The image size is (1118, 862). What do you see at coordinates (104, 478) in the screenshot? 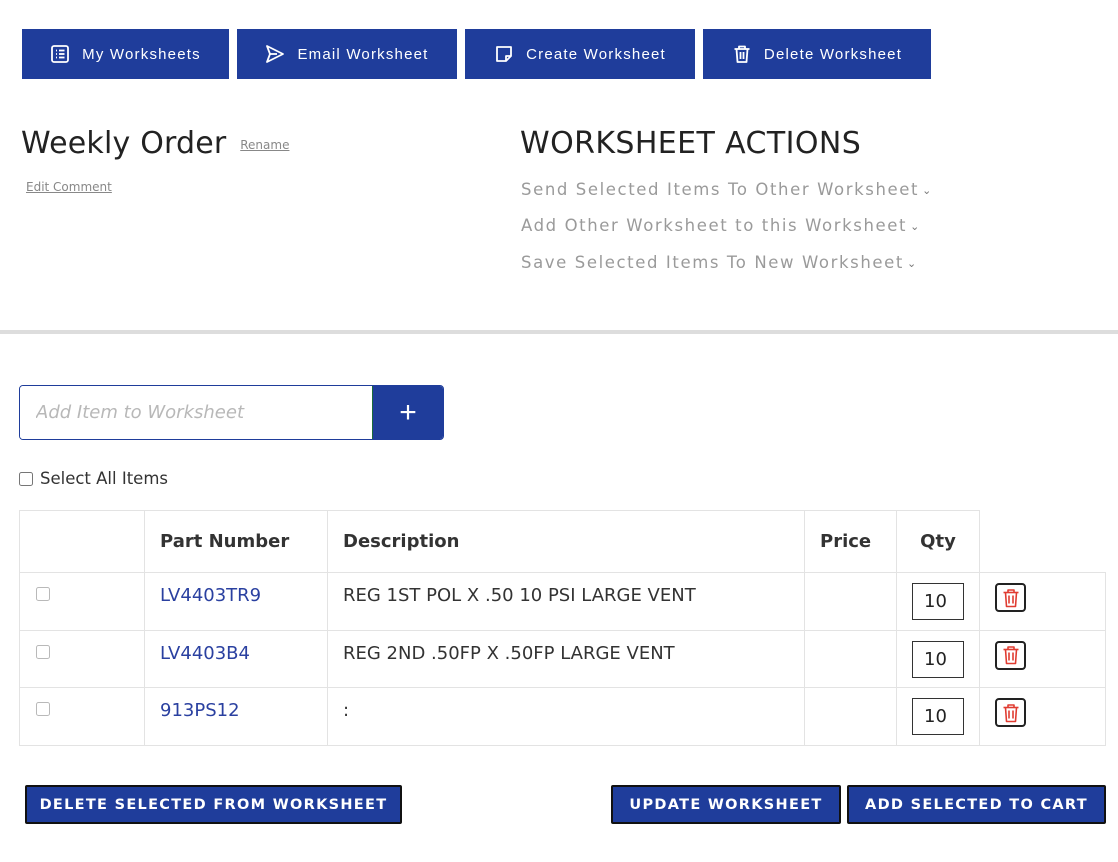
I see `select-all-label: Select All Items` at bounding box center [104, 478].